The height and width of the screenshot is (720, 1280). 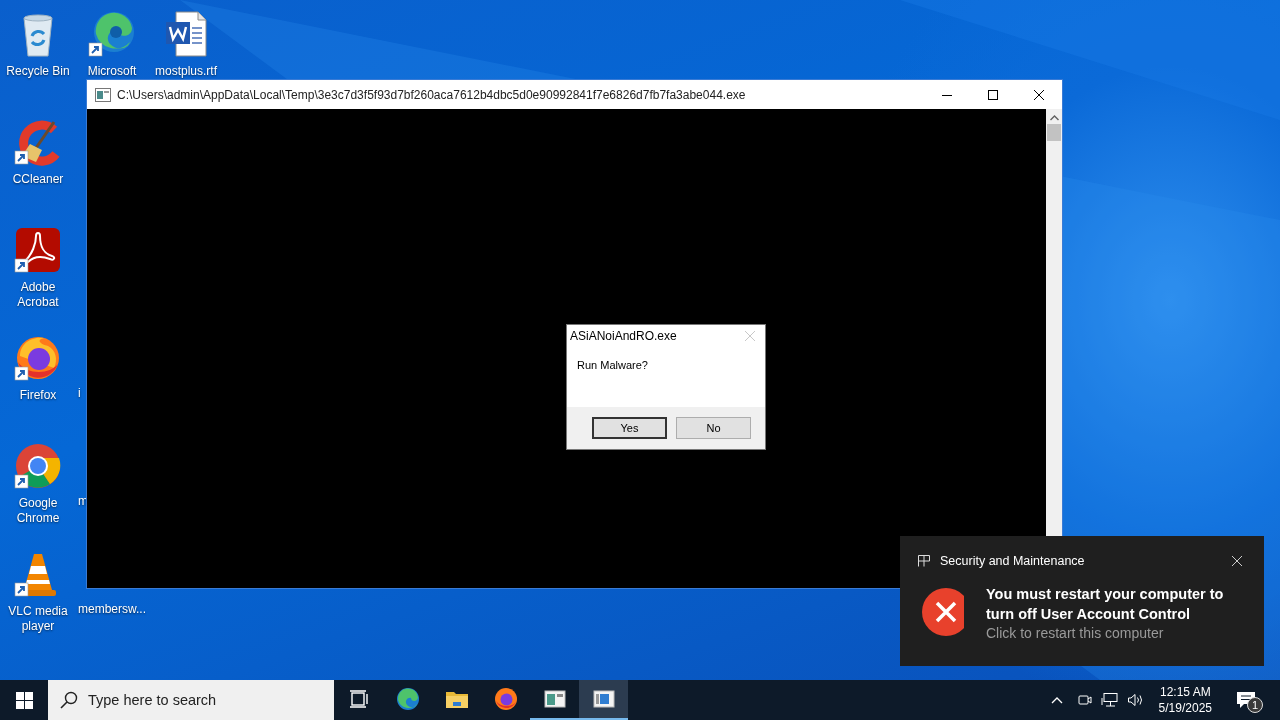 I want to click on notification-count: 1, so click(x=1255, y=705).